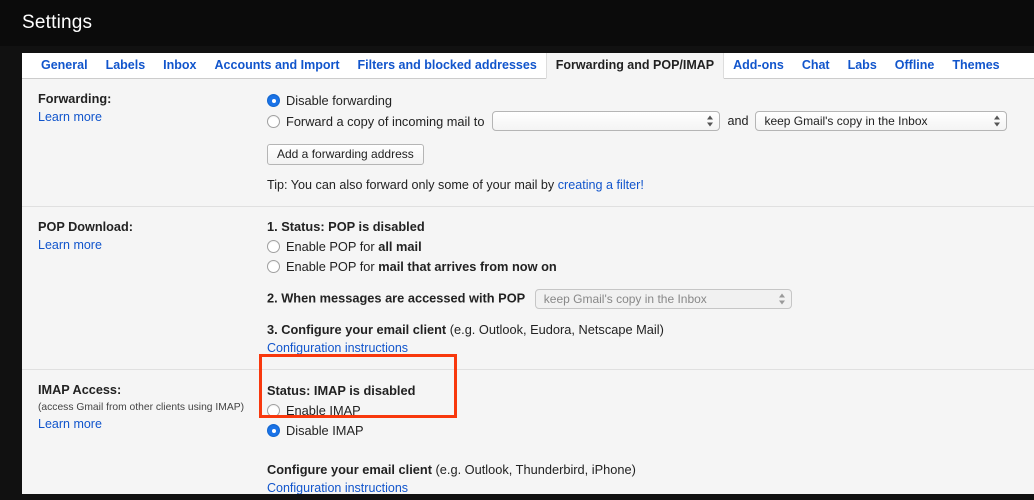 Image resolution: width=1034 pixels, height=500 pixels. What do you see at coordinates (273, 100) in the screenshot?
I see `disable-forwarding-radio` at bounding box center [273, 100].